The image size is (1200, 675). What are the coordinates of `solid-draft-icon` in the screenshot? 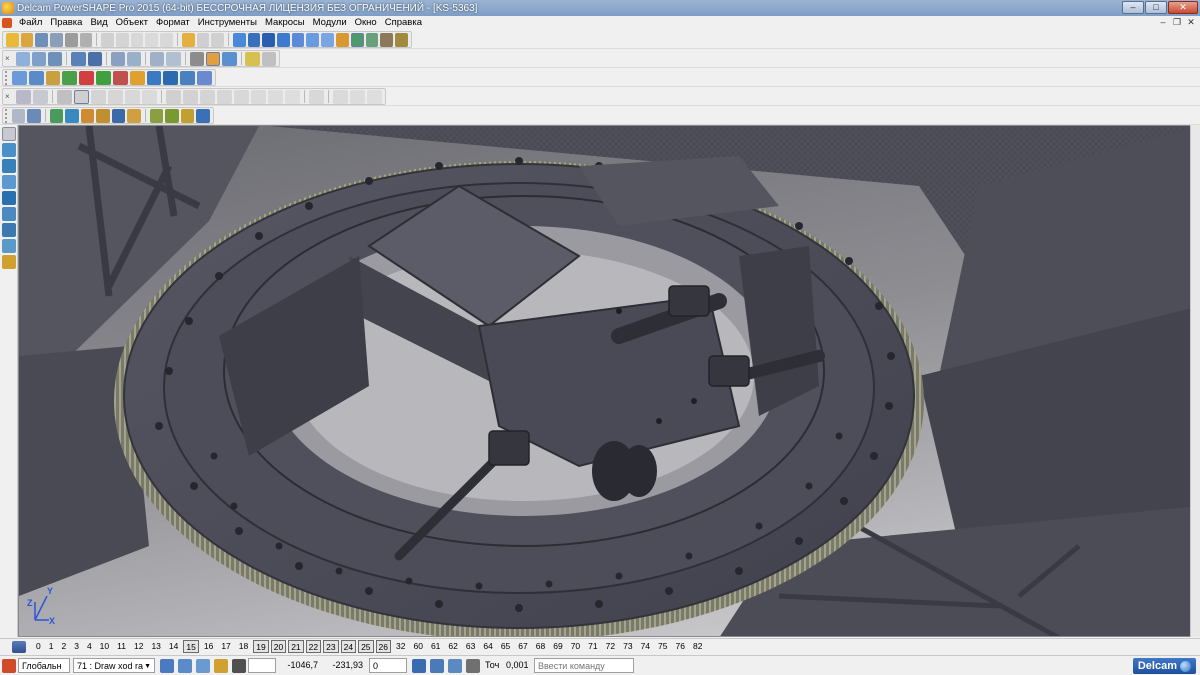 It's located at (187, 115).